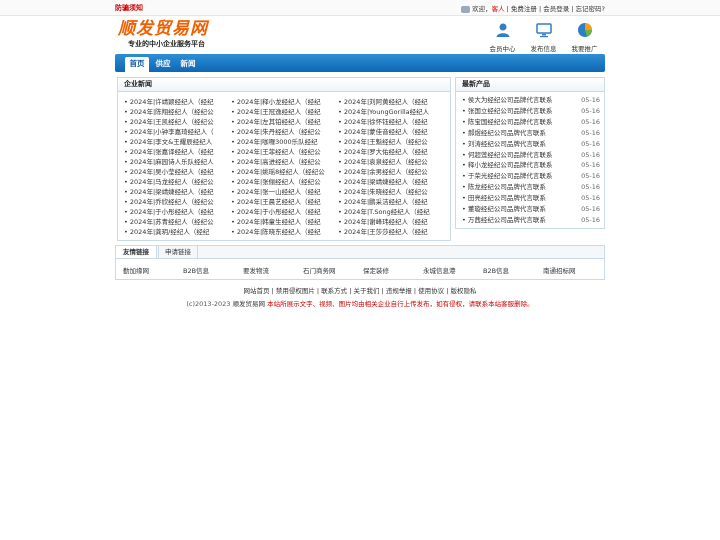 This screenshot has width=720, height=540. What do you see at coordinates (188, 64) in the screenshot?
I see `nav-news: 新闻` at bounding box center [188, 64].